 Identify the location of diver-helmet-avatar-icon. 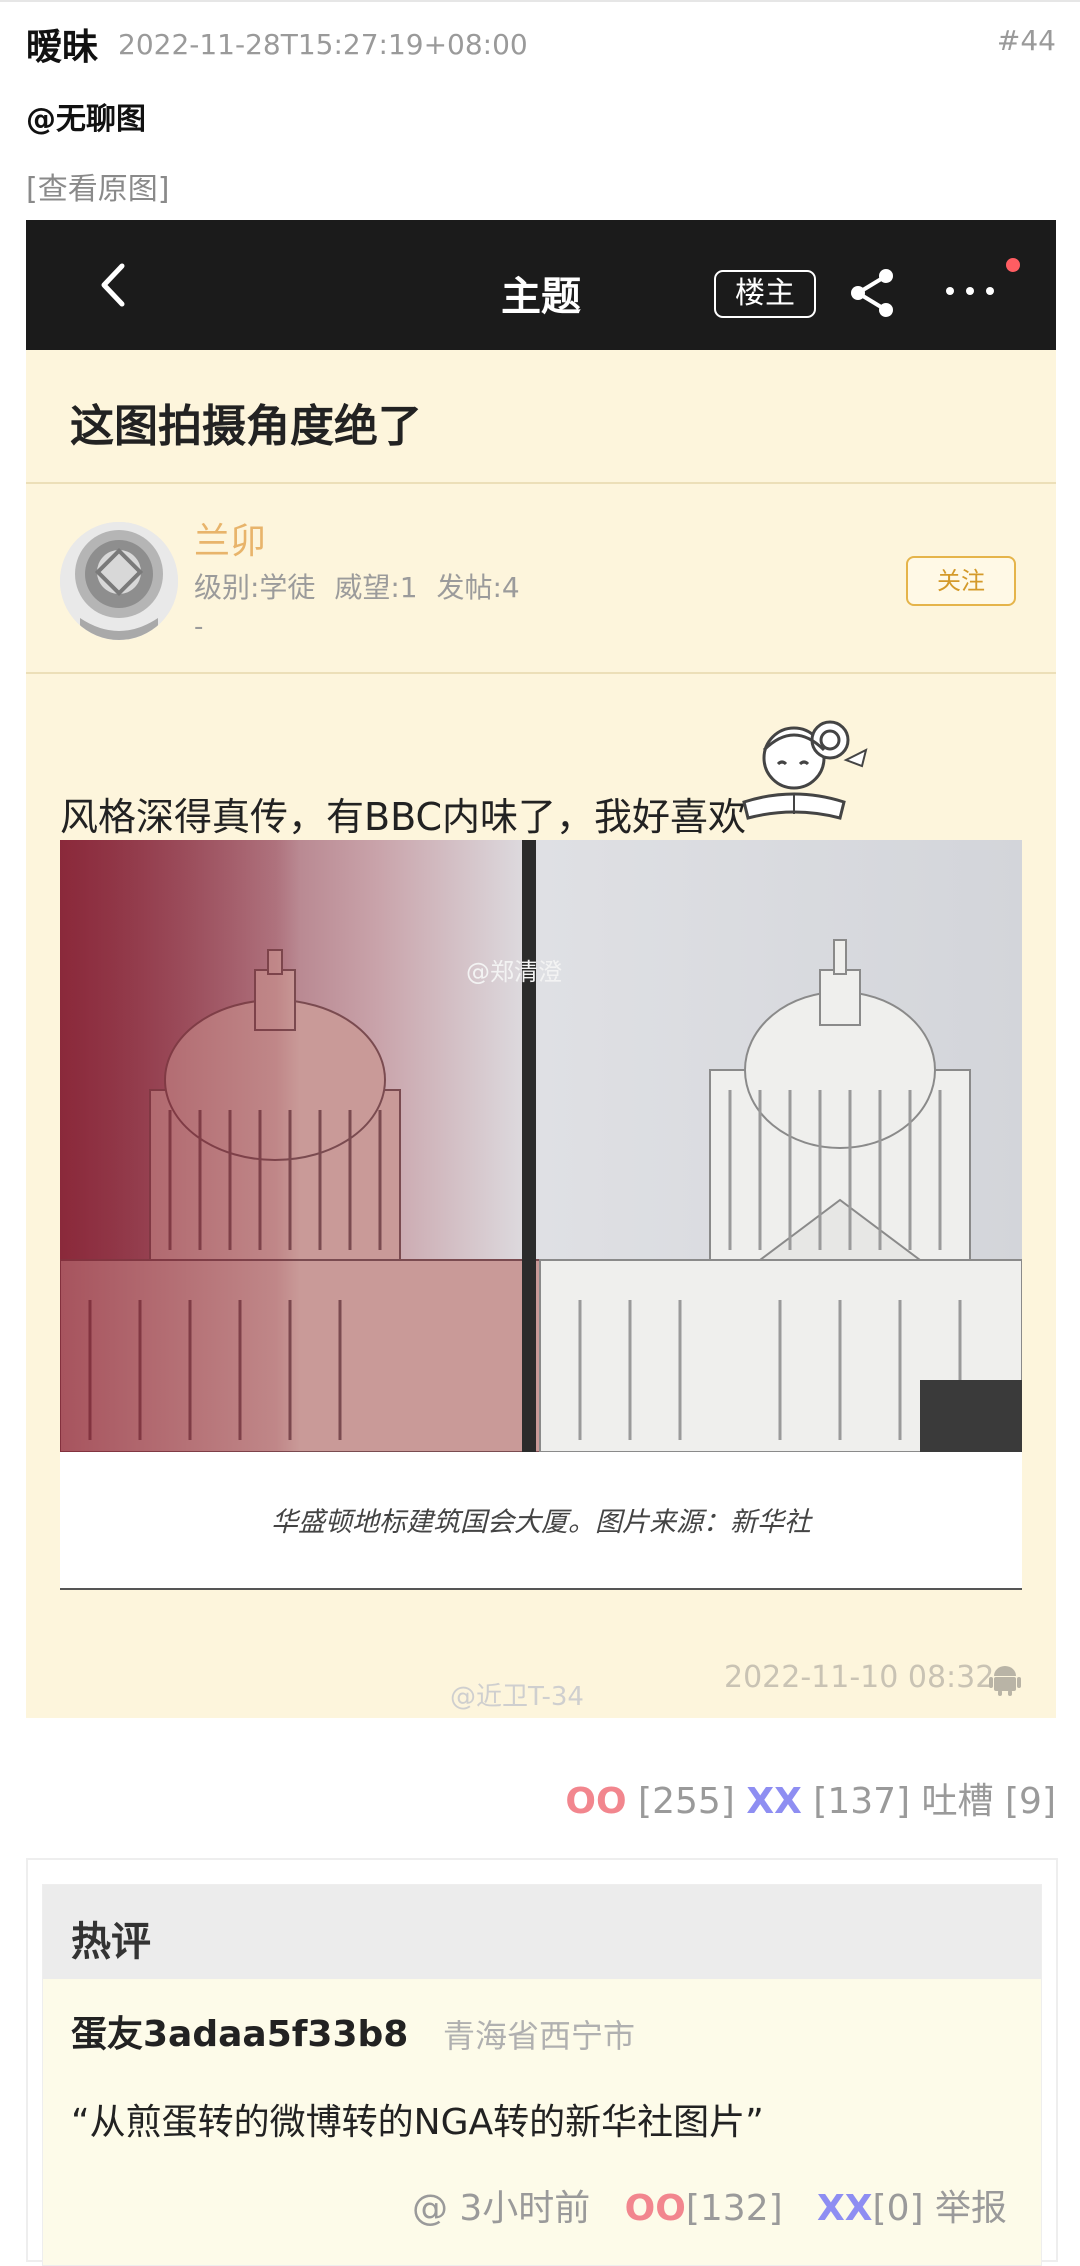
(119, 581).